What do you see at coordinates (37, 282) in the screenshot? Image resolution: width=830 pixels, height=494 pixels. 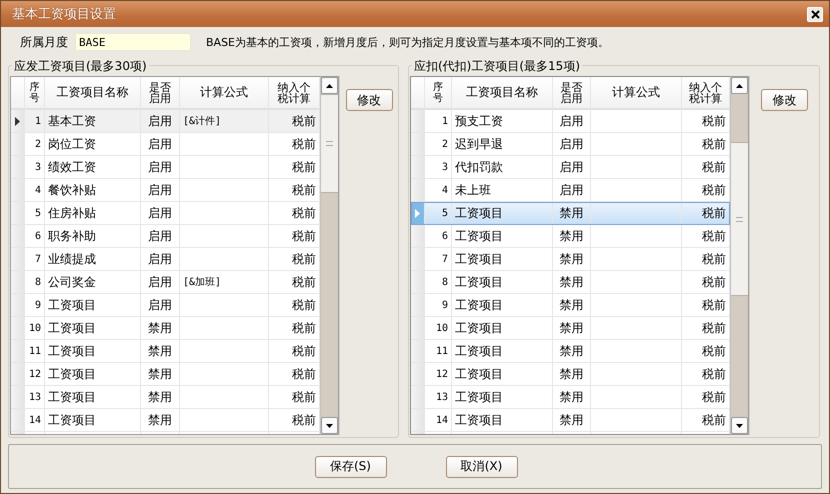 I see `table-cell: 8` at bounding box center [37, 282].